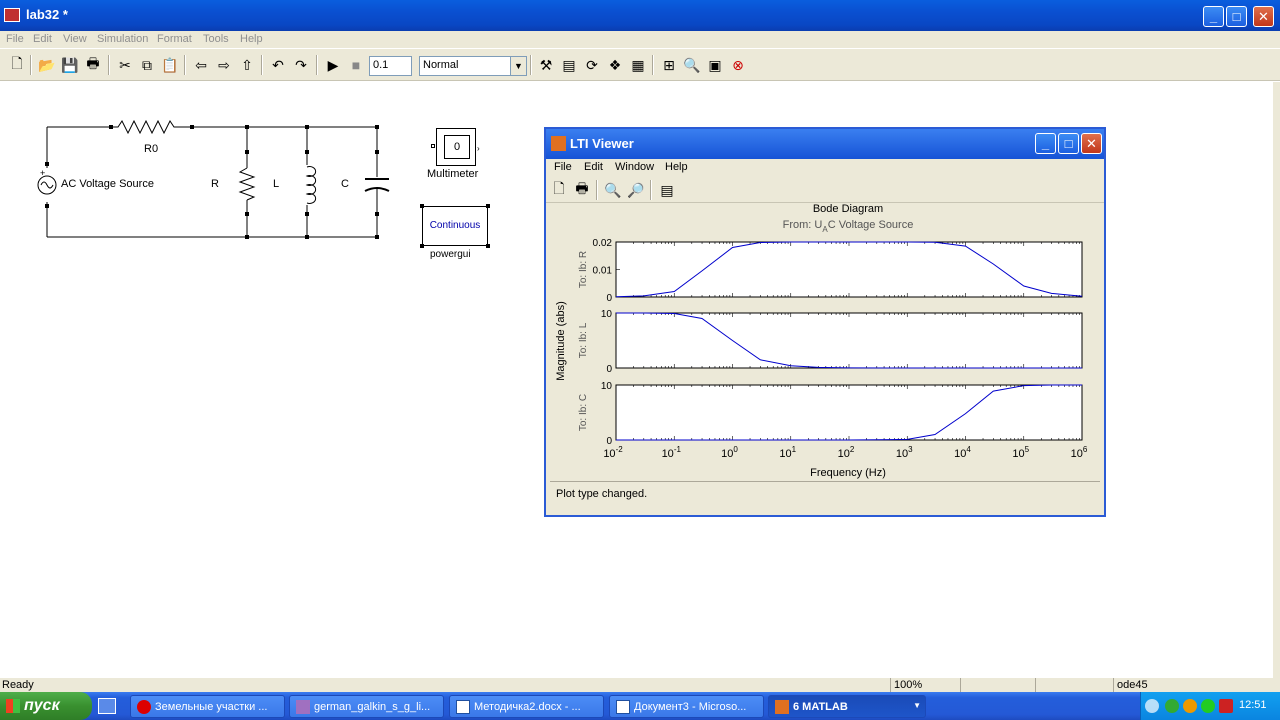 The width and height of the screenshot is (1280, 720). I want to click on model-browser-icon: ▦, so click(638, 65).